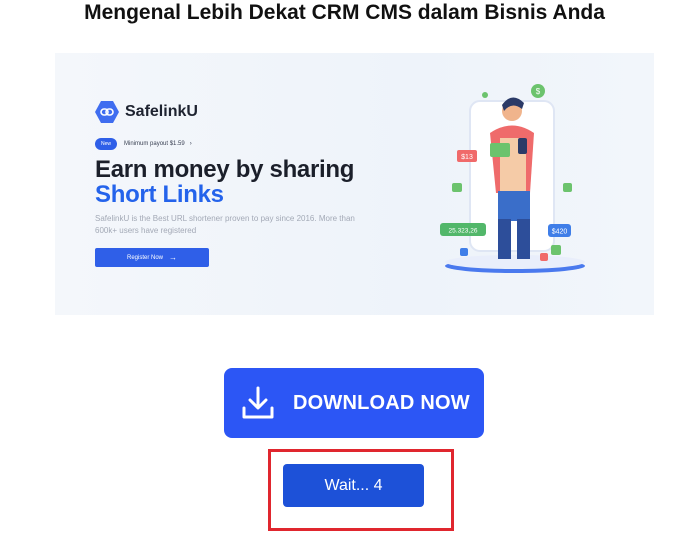 Image resolution: width=689 pixels, height=543 pixels. Describe the element at coordinates (353, 485) in the screenshot. I see `wait-countdown-button: Wait... 4` at that location.